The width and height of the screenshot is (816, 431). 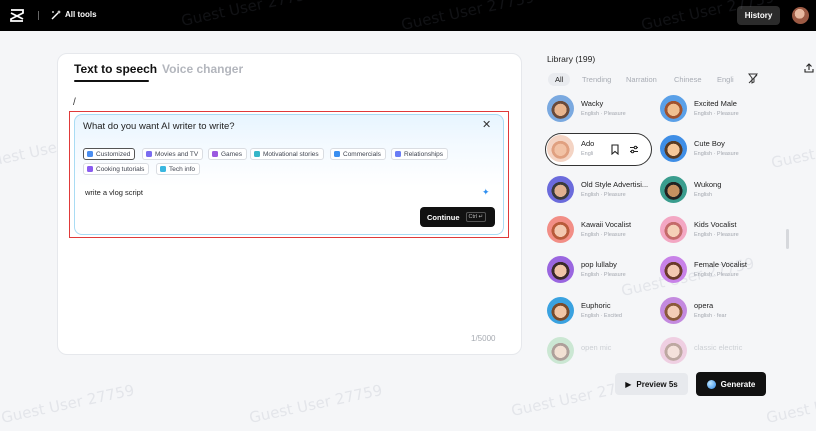 I want to click on play-icon: ▶, so click(x=628, y=384).